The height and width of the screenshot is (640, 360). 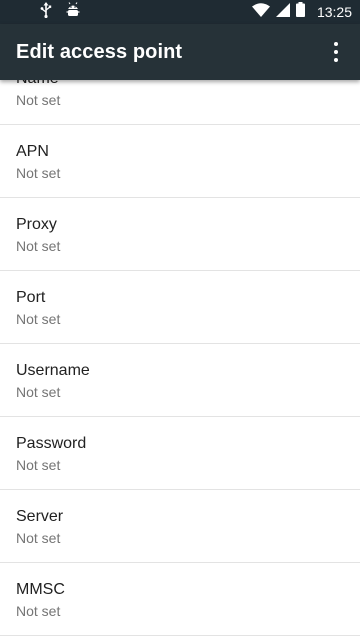 I want to click on signal-icon, so click(x=282, y=12).